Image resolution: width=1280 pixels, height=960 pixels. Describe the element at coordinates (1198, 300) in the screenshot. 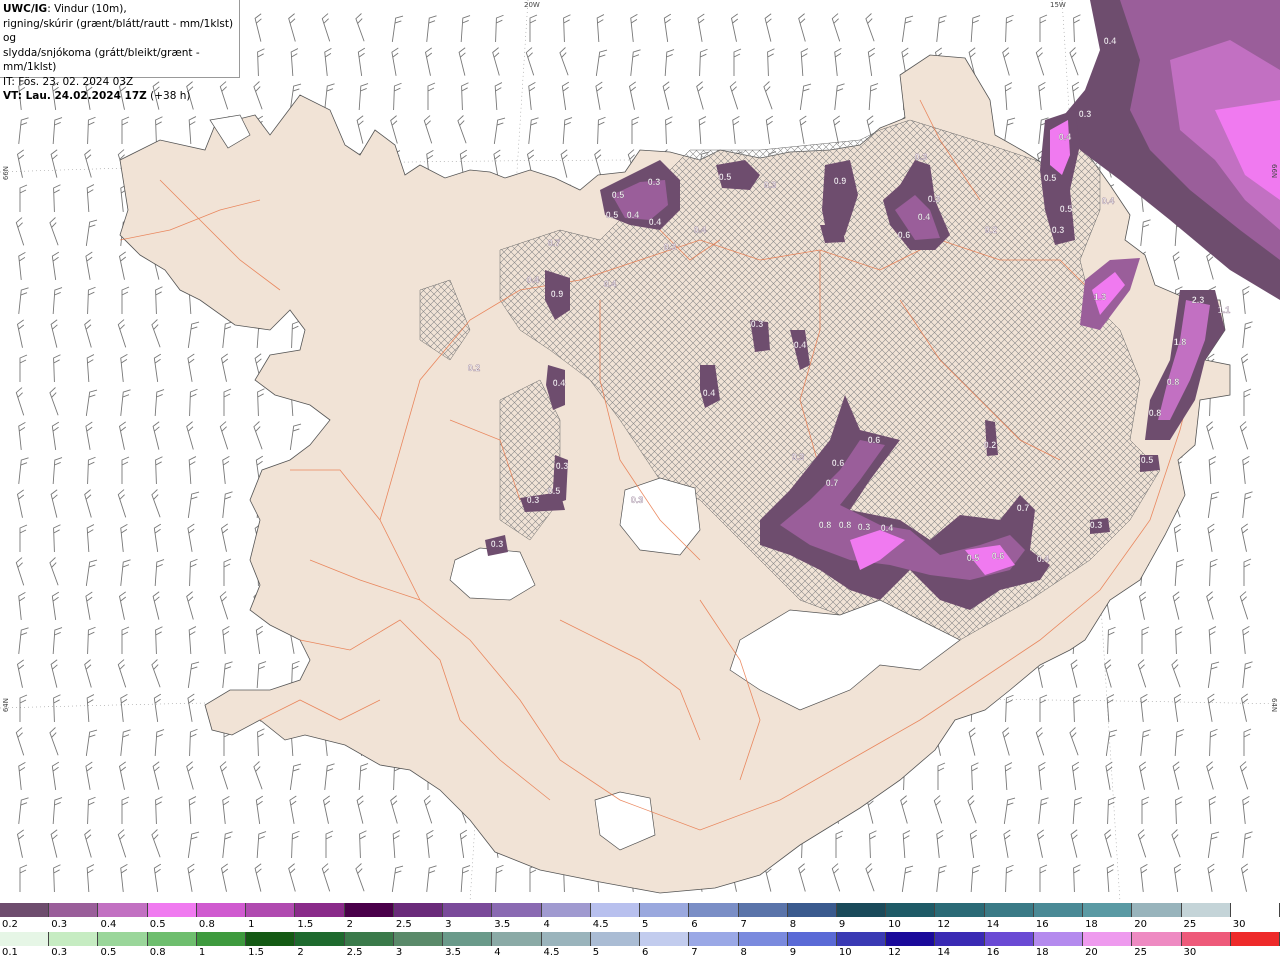

I see `precip-value-label: 2.3` at that location.